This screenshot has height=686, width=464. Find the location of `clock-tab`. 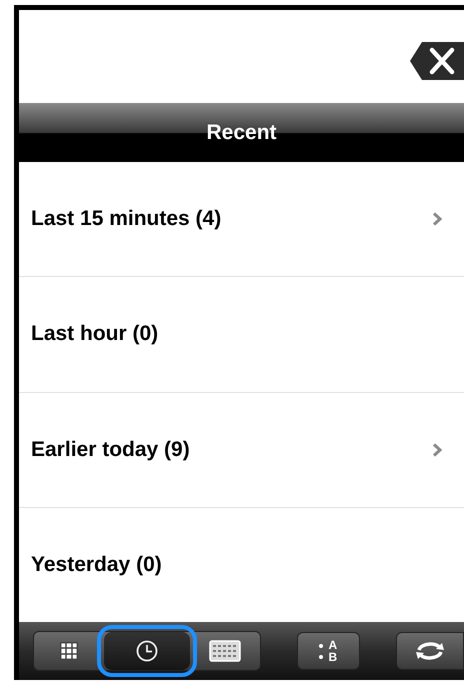

clock-tab is located at coordinates (147, 651).